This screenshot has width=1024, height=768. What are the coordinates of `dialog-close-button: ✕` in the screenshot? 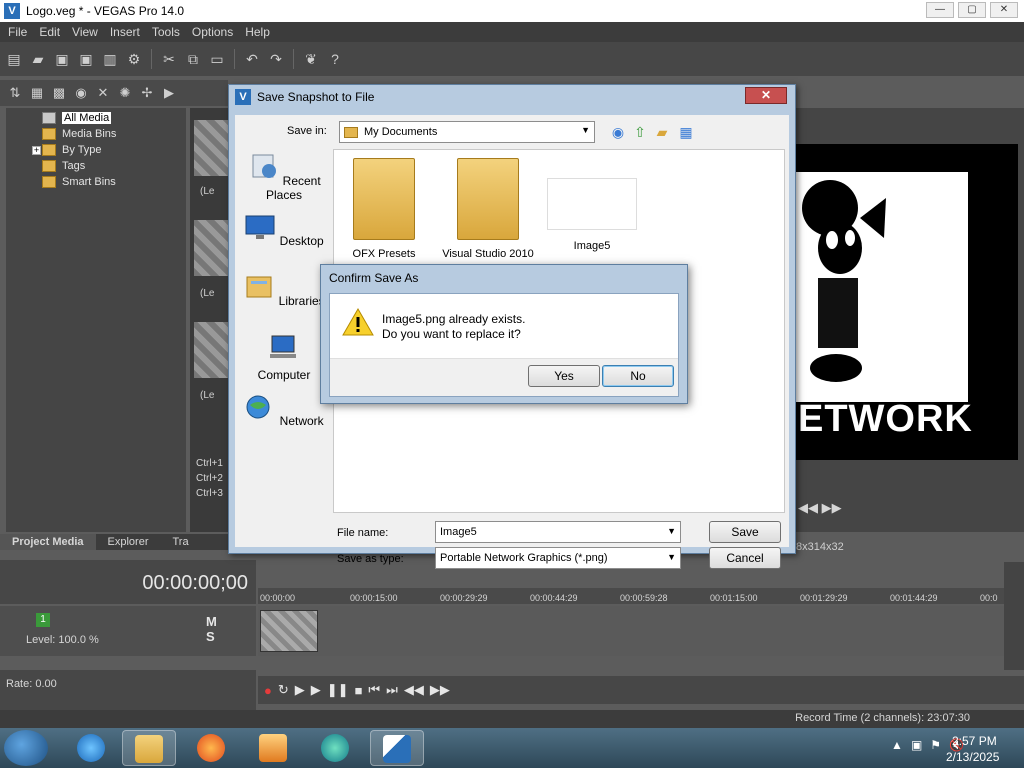 It's located at (766, 95).